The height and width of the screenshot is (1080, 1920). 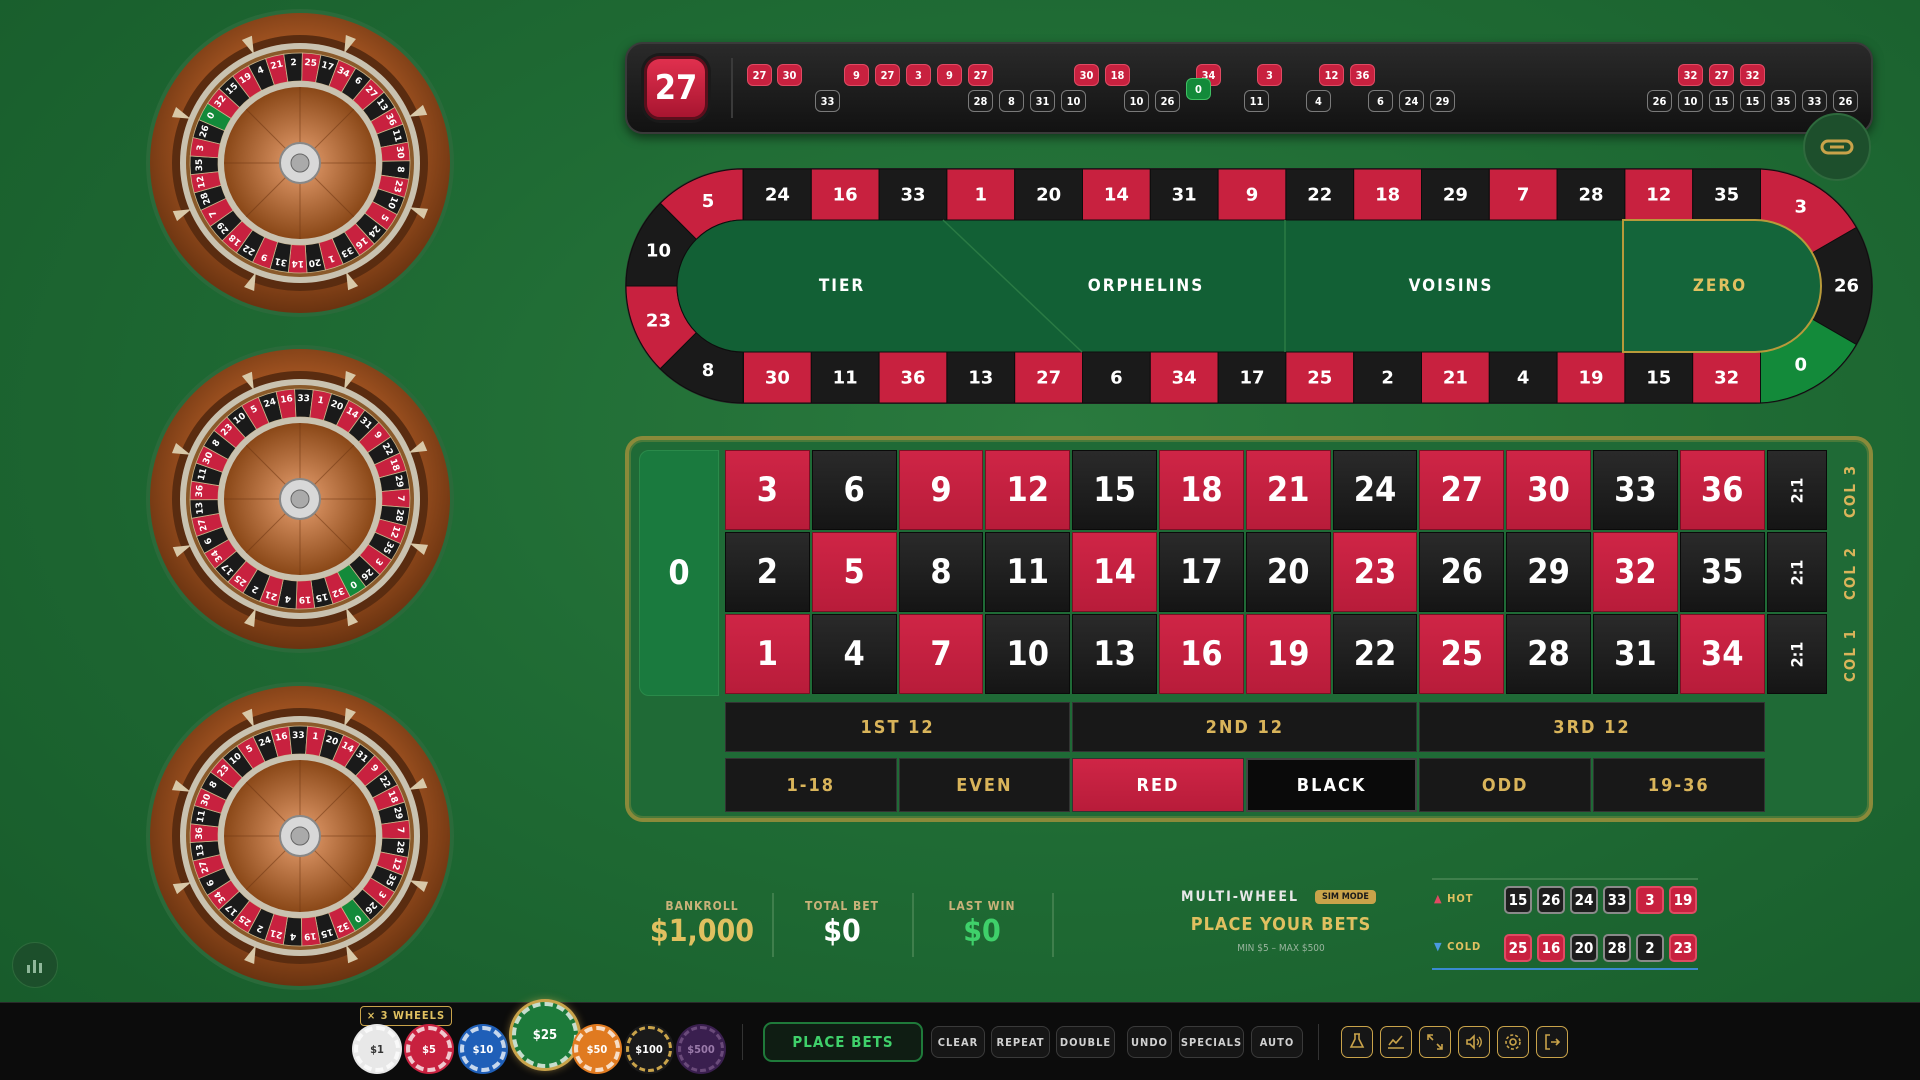 What do you see at coordinates (1635, 654) in the screenshot?
I see `number-cell: 31` at bounding box center [1635, 654].